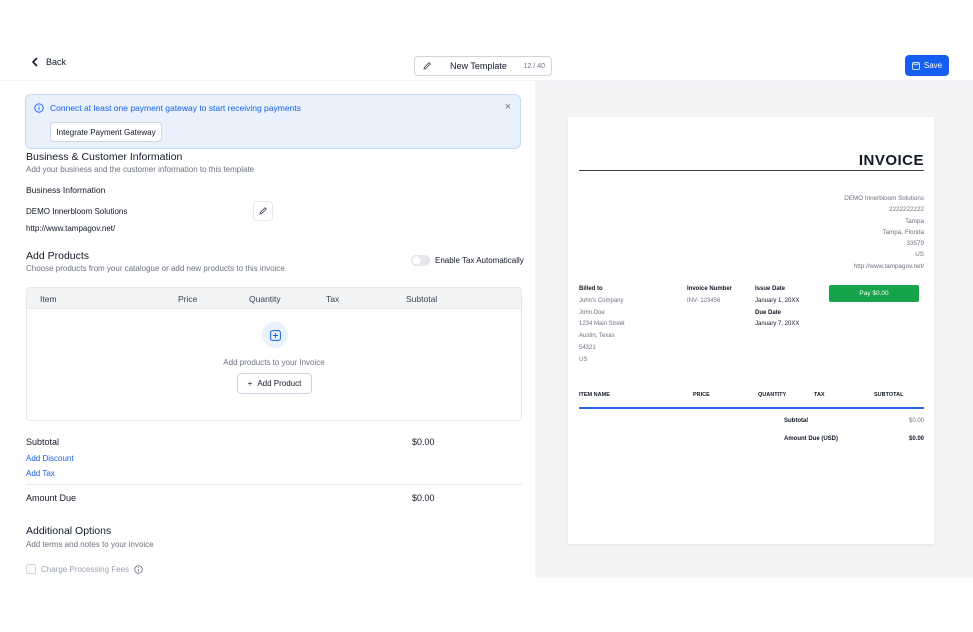 This screenshot has width=973, height=632. Describe the element at coordinates (48, 299) in the screenshot. I see `column-item: Item` at that location.